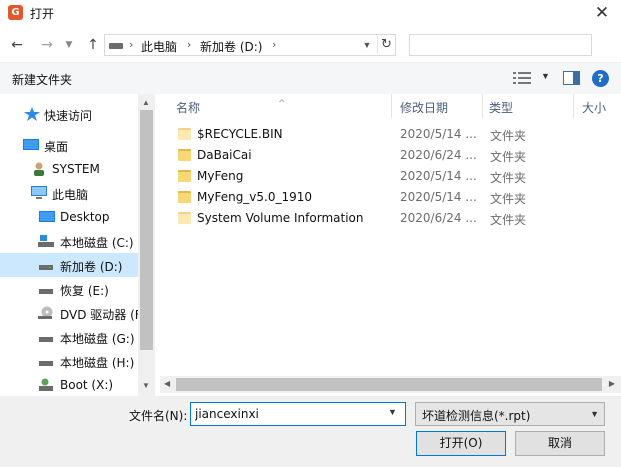  I want to click on search-input, so click(500, 45).